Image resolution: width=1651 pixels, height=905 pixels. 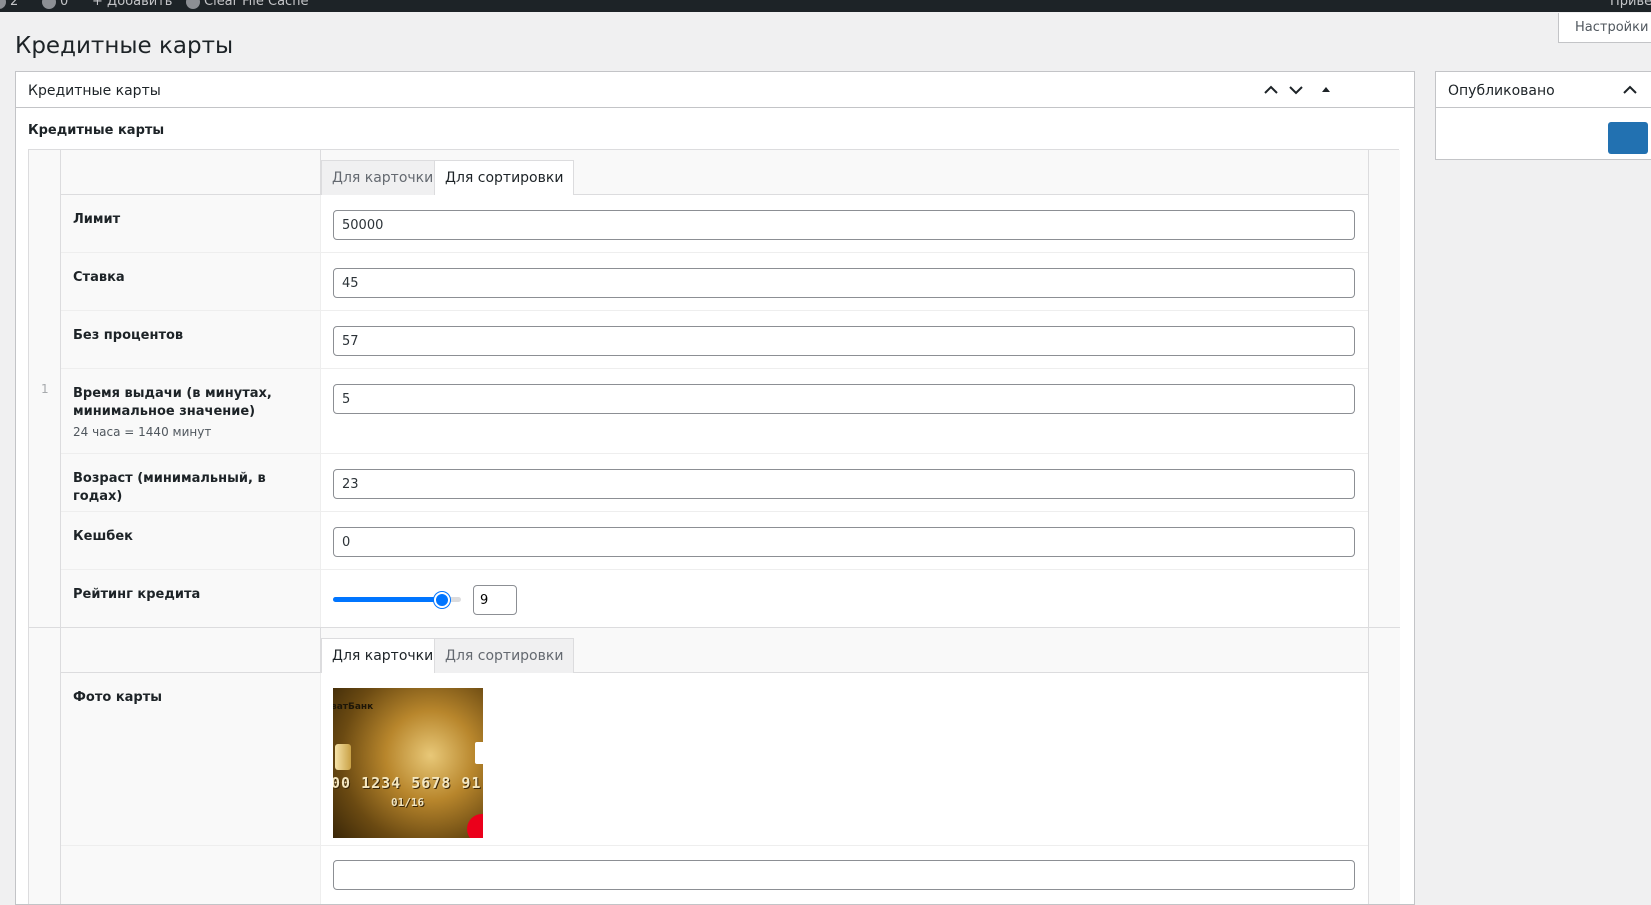 I want to click on chevron-down-icon, so click(x=1296, y=90).